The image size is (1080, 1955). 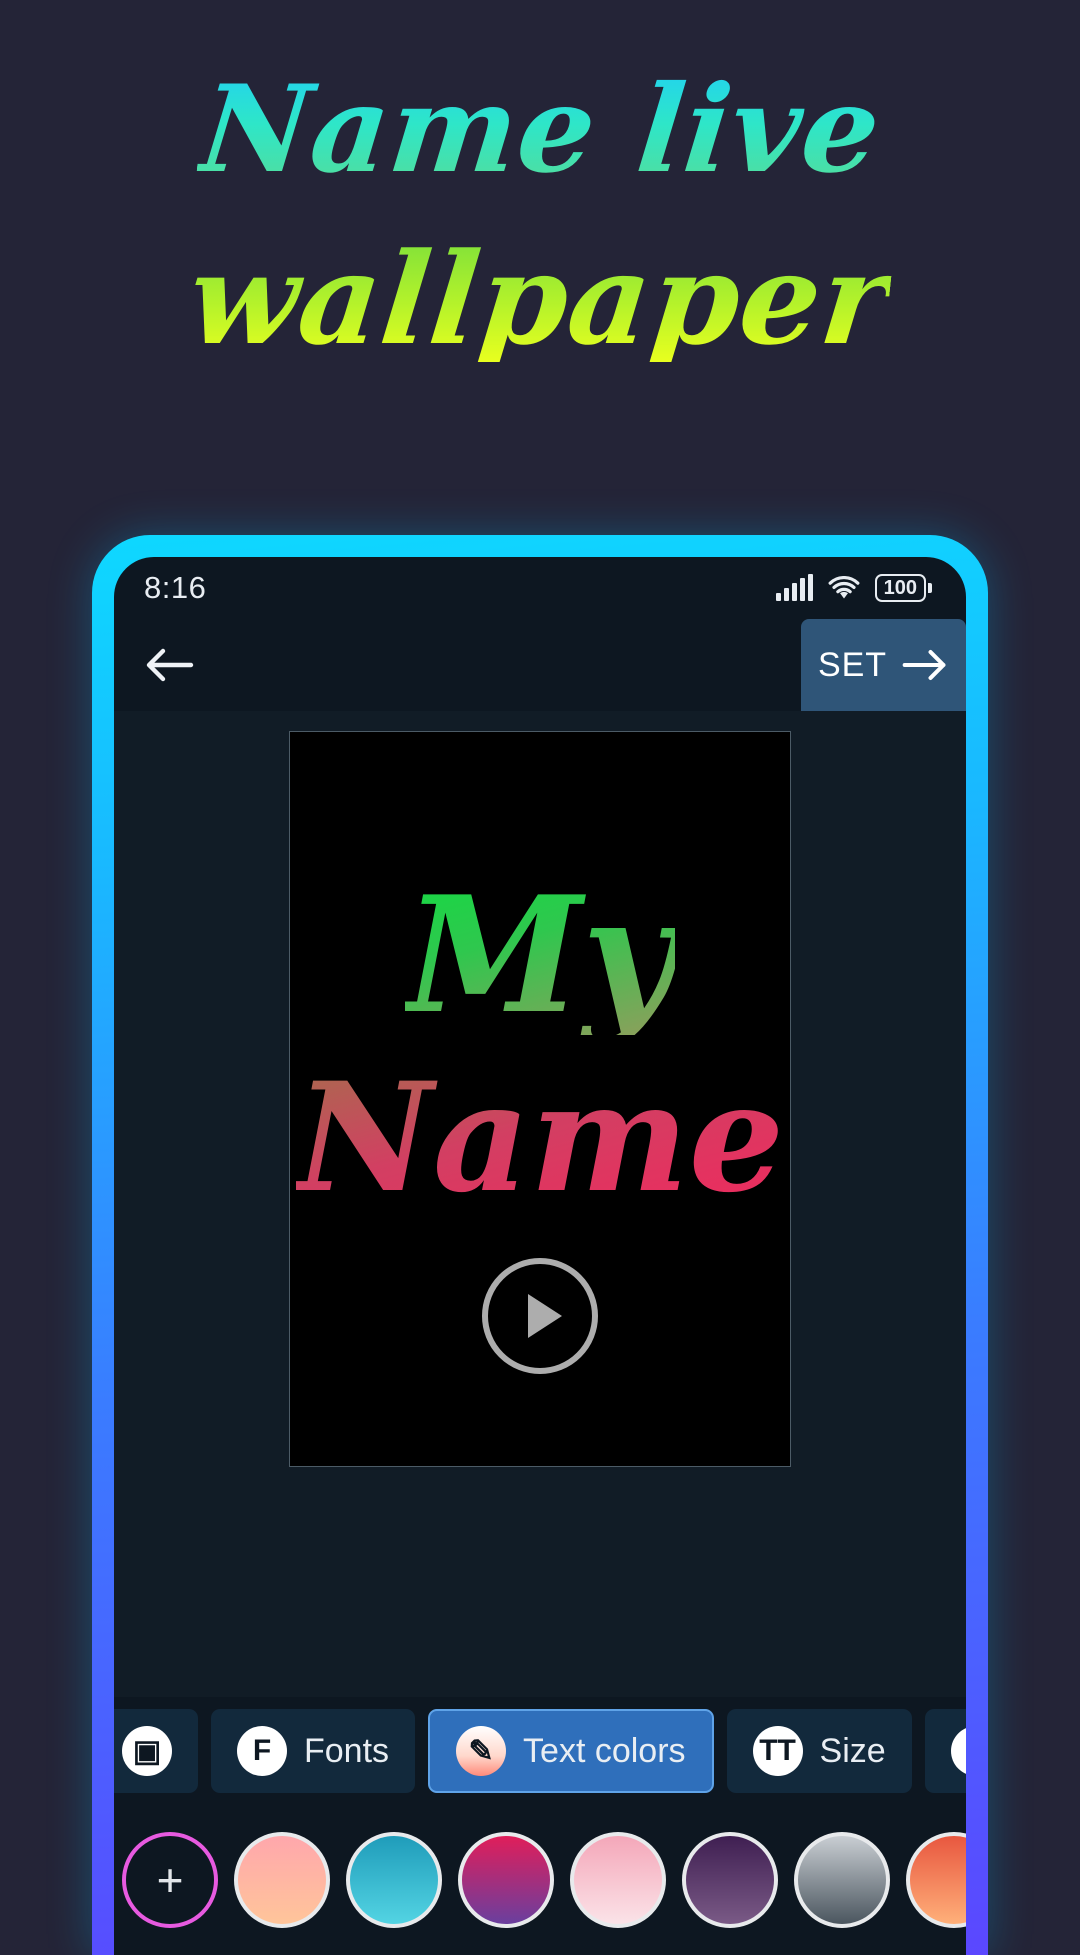 I want to click on swatch-deep-purple, so click(x=730, y=1880).